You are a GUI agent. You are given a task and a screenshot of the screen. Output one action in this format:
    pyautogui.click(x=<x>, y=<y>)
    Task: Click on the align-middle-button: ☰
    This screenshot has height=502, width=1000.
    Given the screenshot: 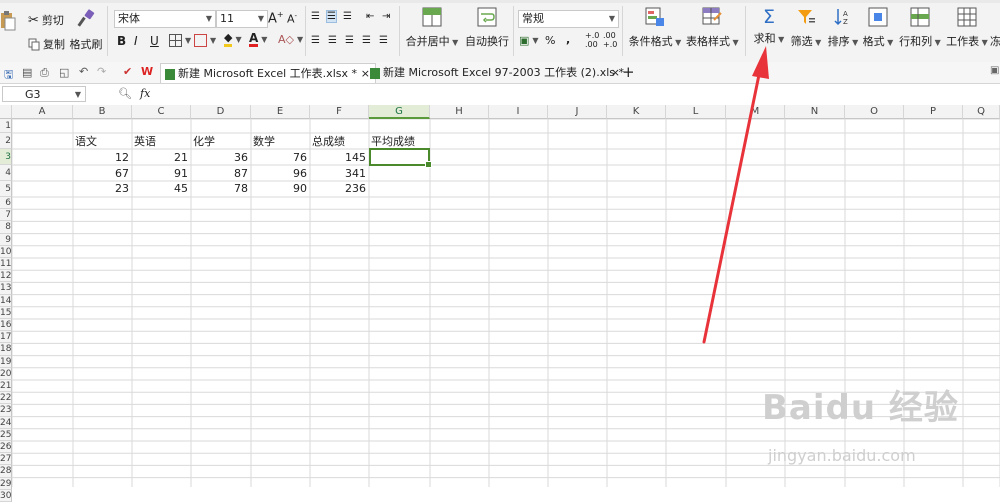 What is the action you would take?
    pyautogui.click(x=331, y=16)
    